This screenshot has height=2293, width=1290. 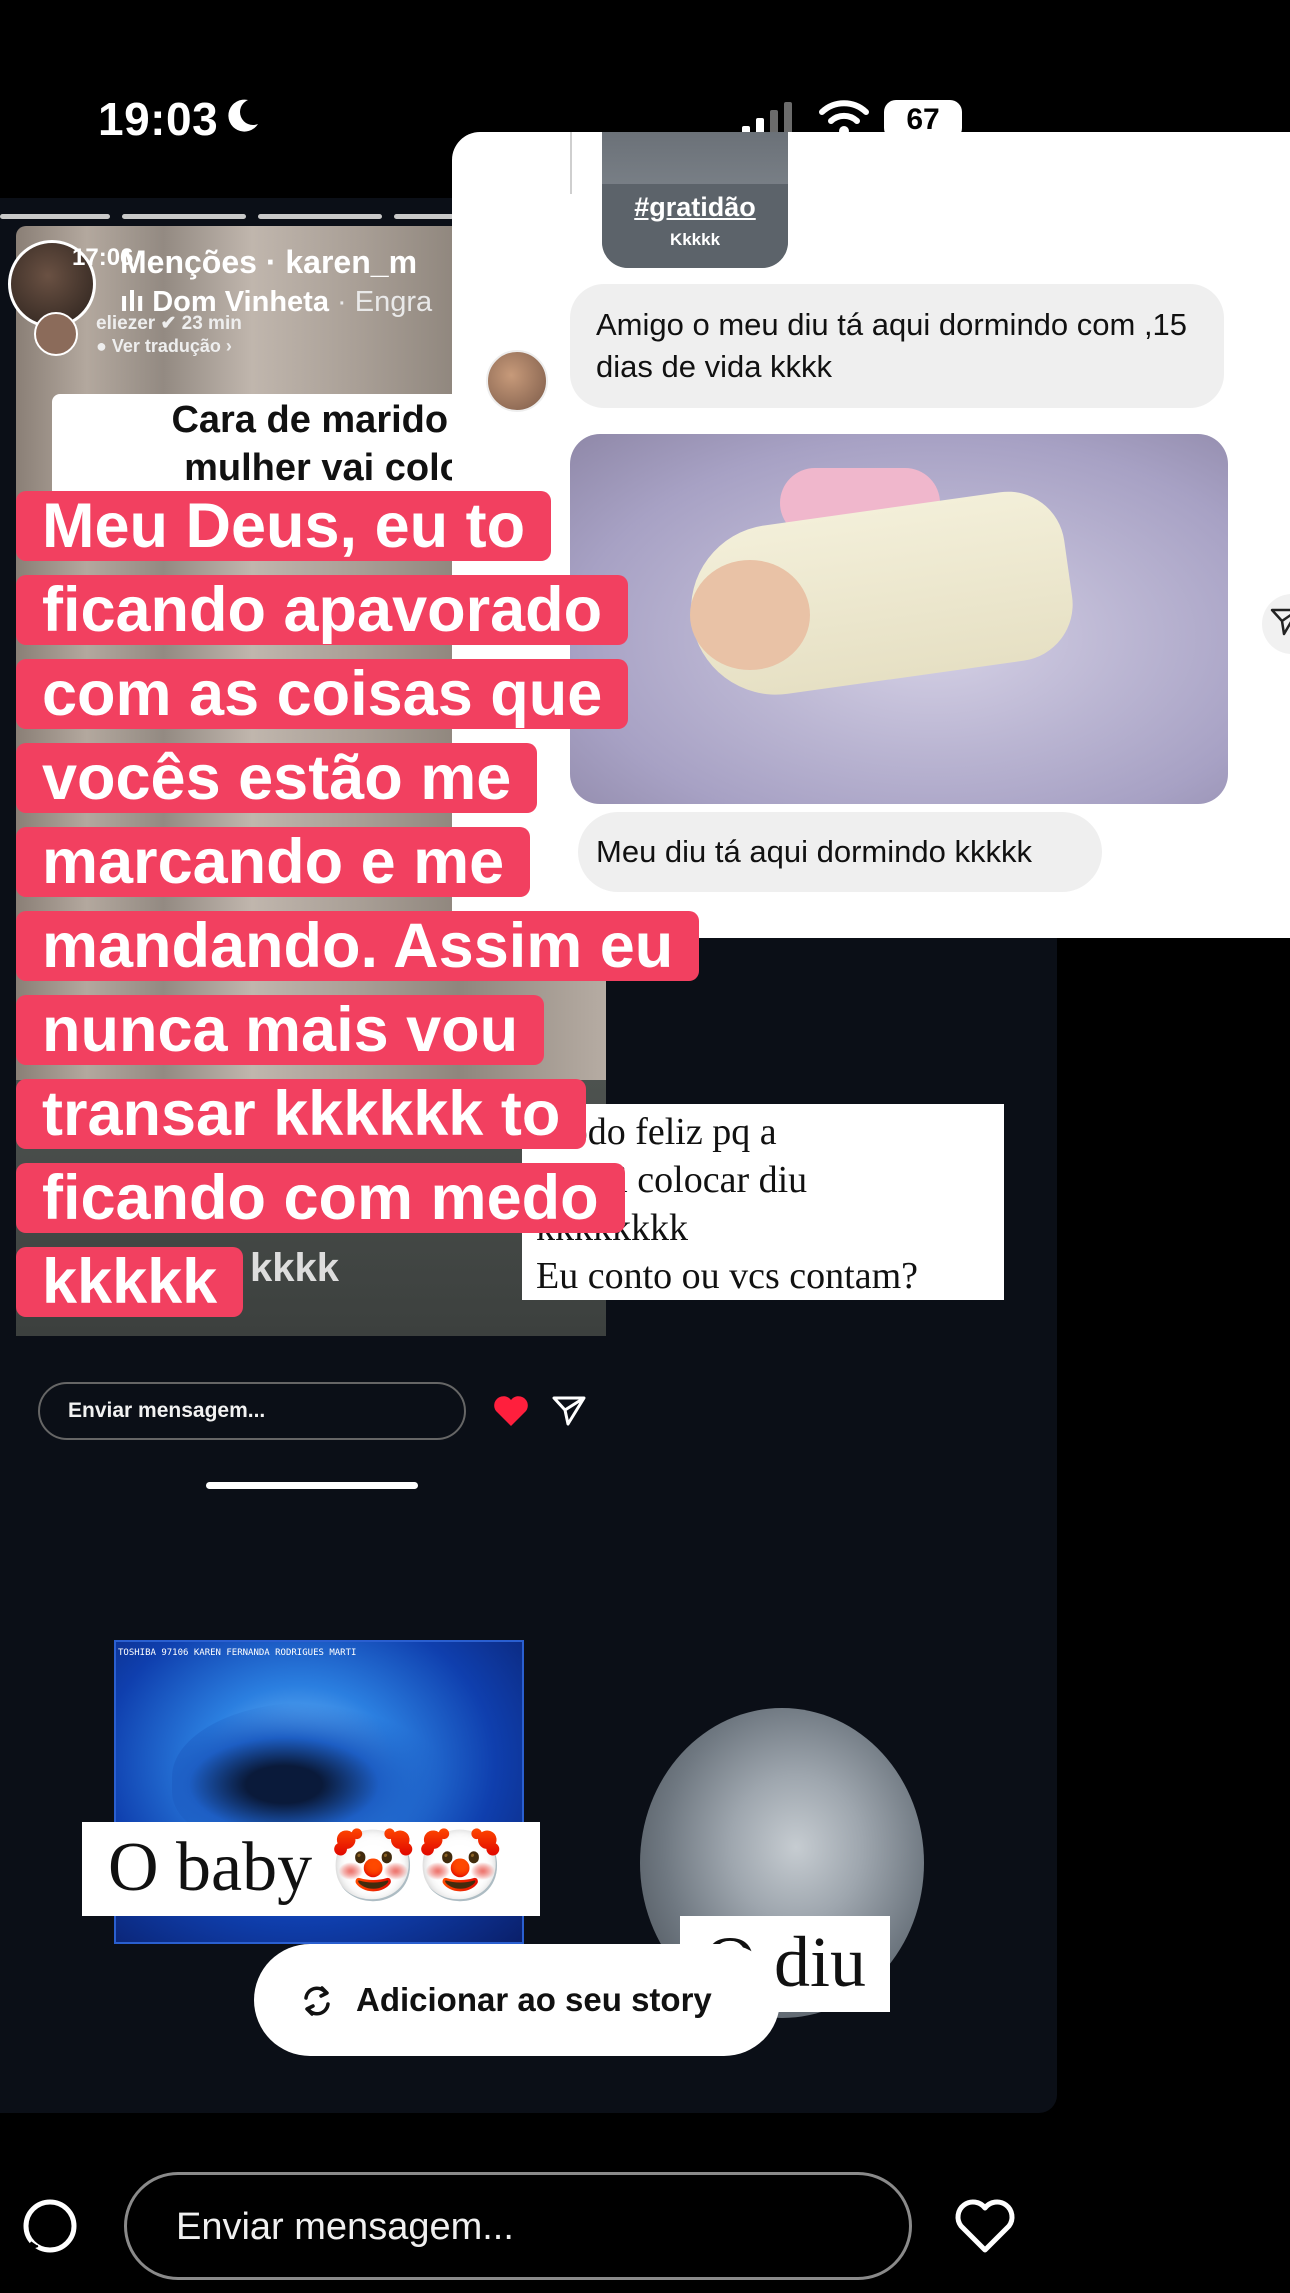 I want to click on overlay-line: transar kkkkkk to, so click(x=396, y=1114).